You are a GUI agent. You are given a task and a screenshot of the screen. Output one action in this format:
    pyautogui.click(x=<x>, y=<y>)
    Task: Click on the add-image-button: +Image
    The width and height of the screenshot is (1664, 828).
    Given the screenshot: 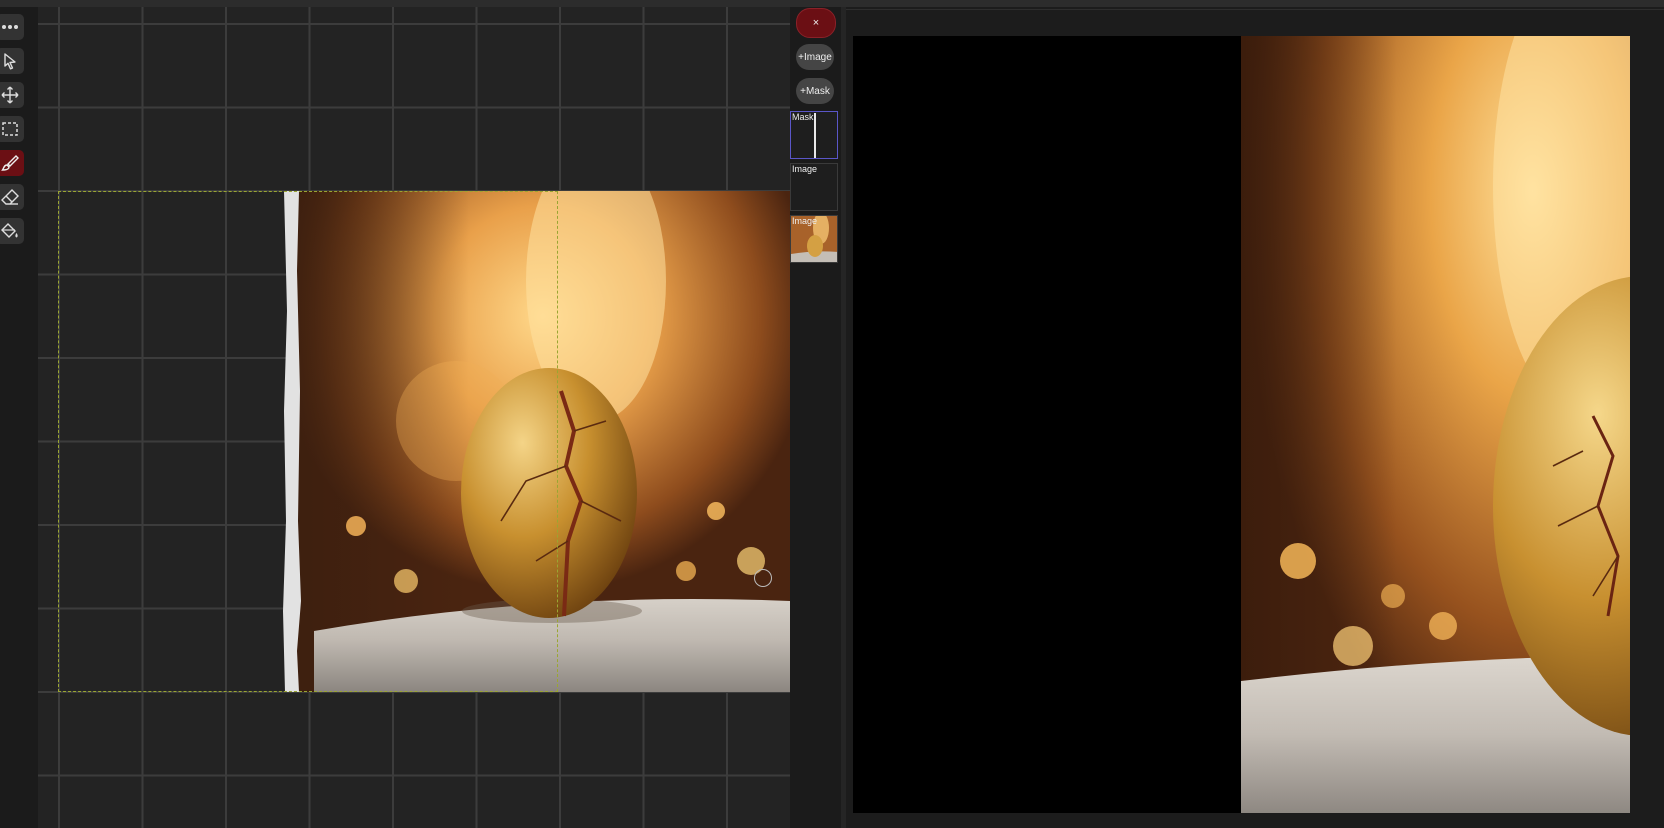 What is the action you would take?
    pyautogui.click(x=815, y=57)
    